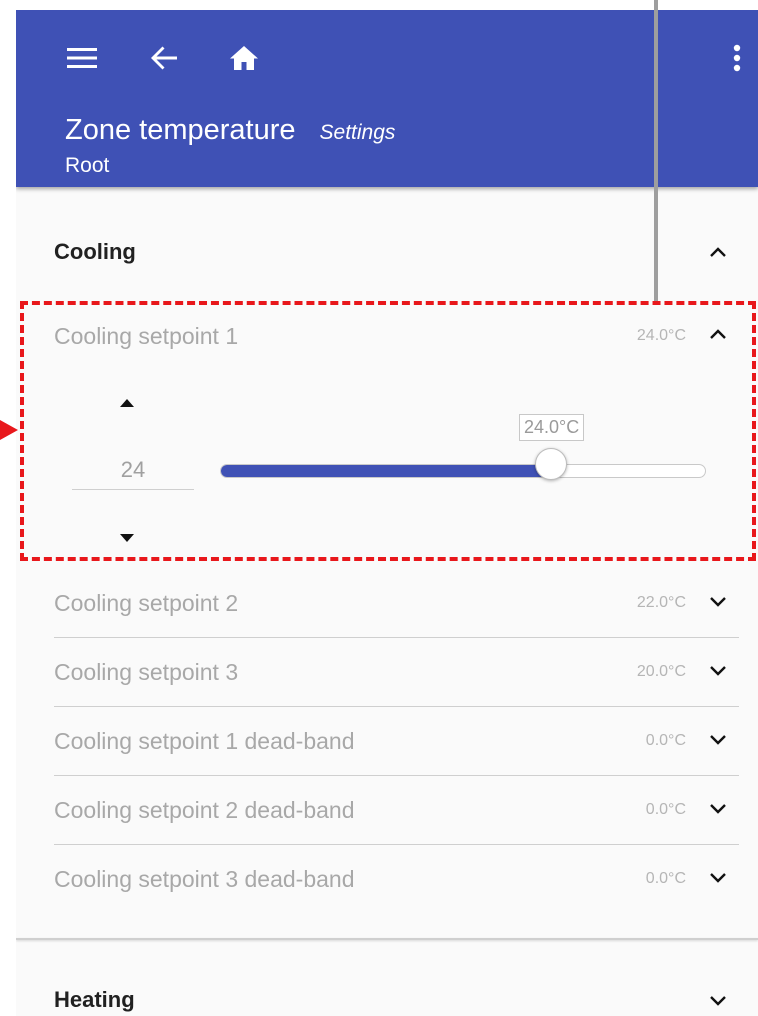  Describe the element at coordinates (737, 58) in the screenshot. I see `more-vert-icon` at that location.